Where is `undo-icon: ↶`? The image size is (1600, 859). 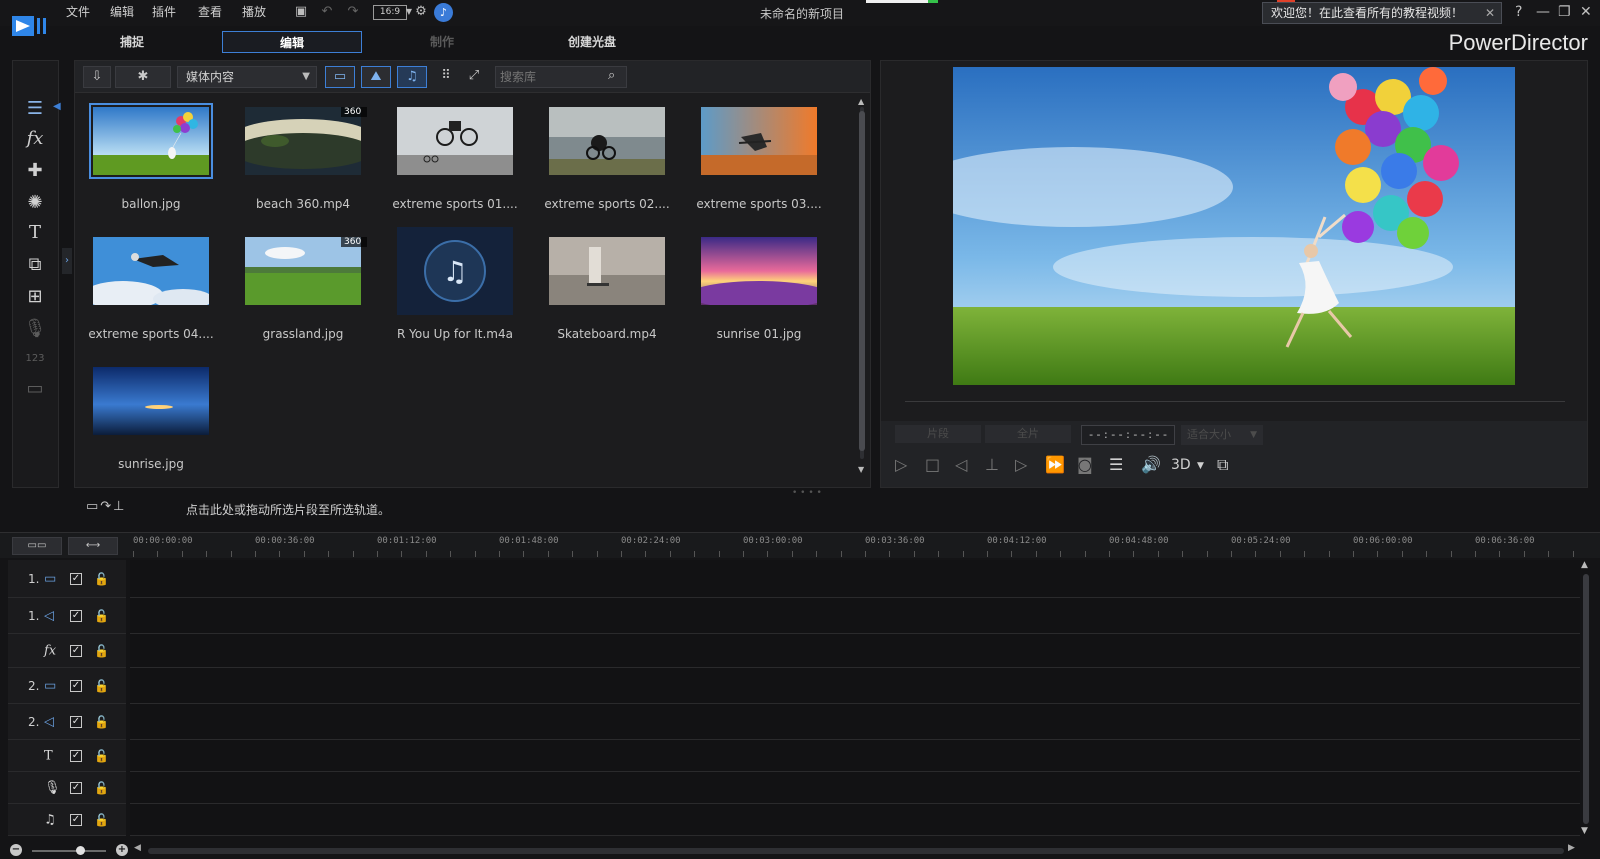 undo-icon: ↶ is located at coordinates (327, 12).